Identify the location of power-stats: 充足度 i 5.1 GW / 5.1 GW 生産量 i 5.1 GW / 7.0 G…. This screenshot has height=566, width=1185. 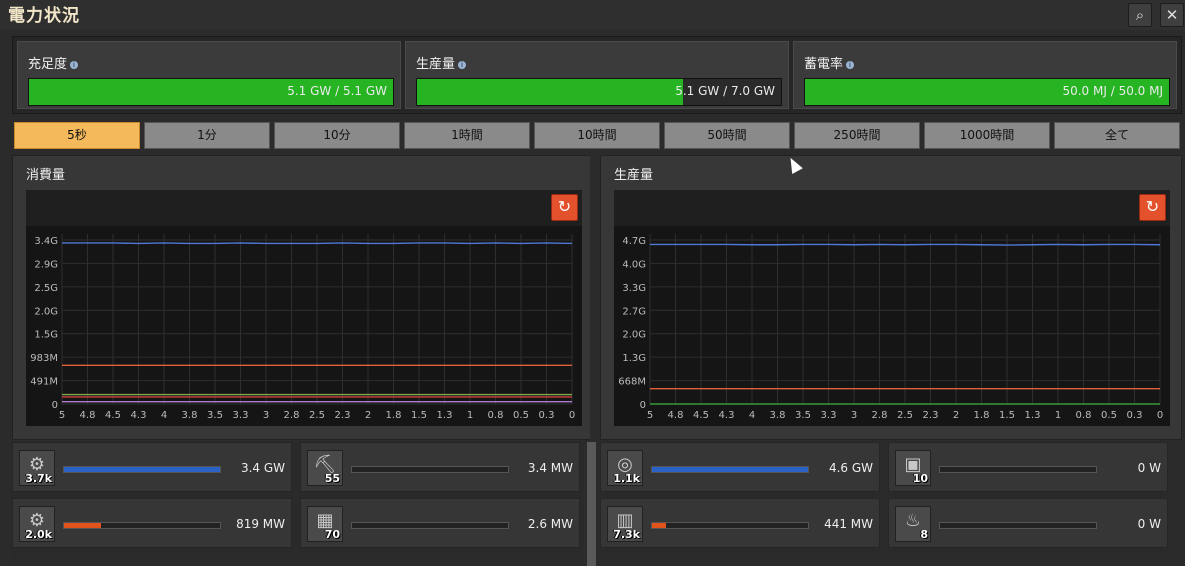
(597, 75).